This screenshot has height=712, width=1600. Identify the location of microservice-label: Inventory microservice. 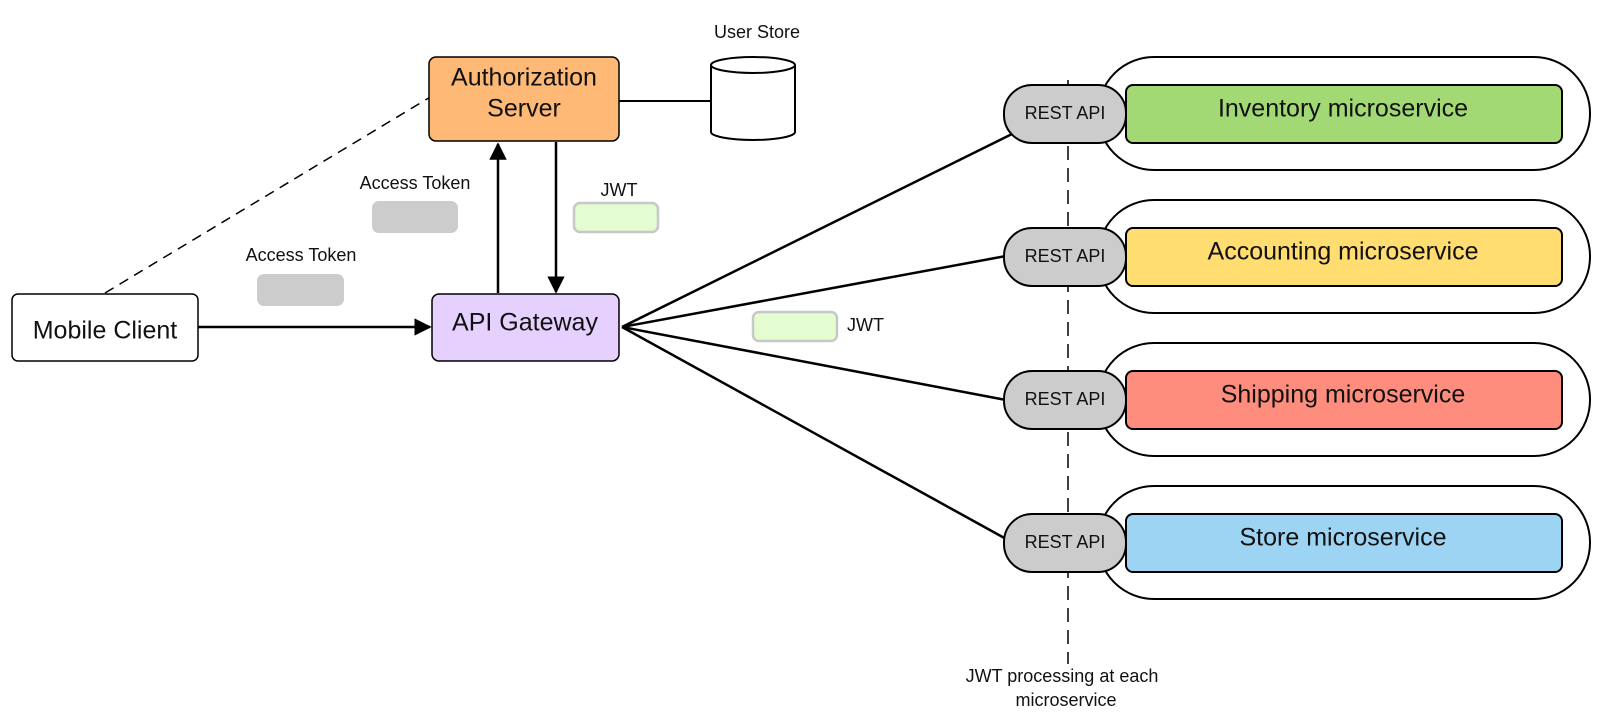
(1343, 109).